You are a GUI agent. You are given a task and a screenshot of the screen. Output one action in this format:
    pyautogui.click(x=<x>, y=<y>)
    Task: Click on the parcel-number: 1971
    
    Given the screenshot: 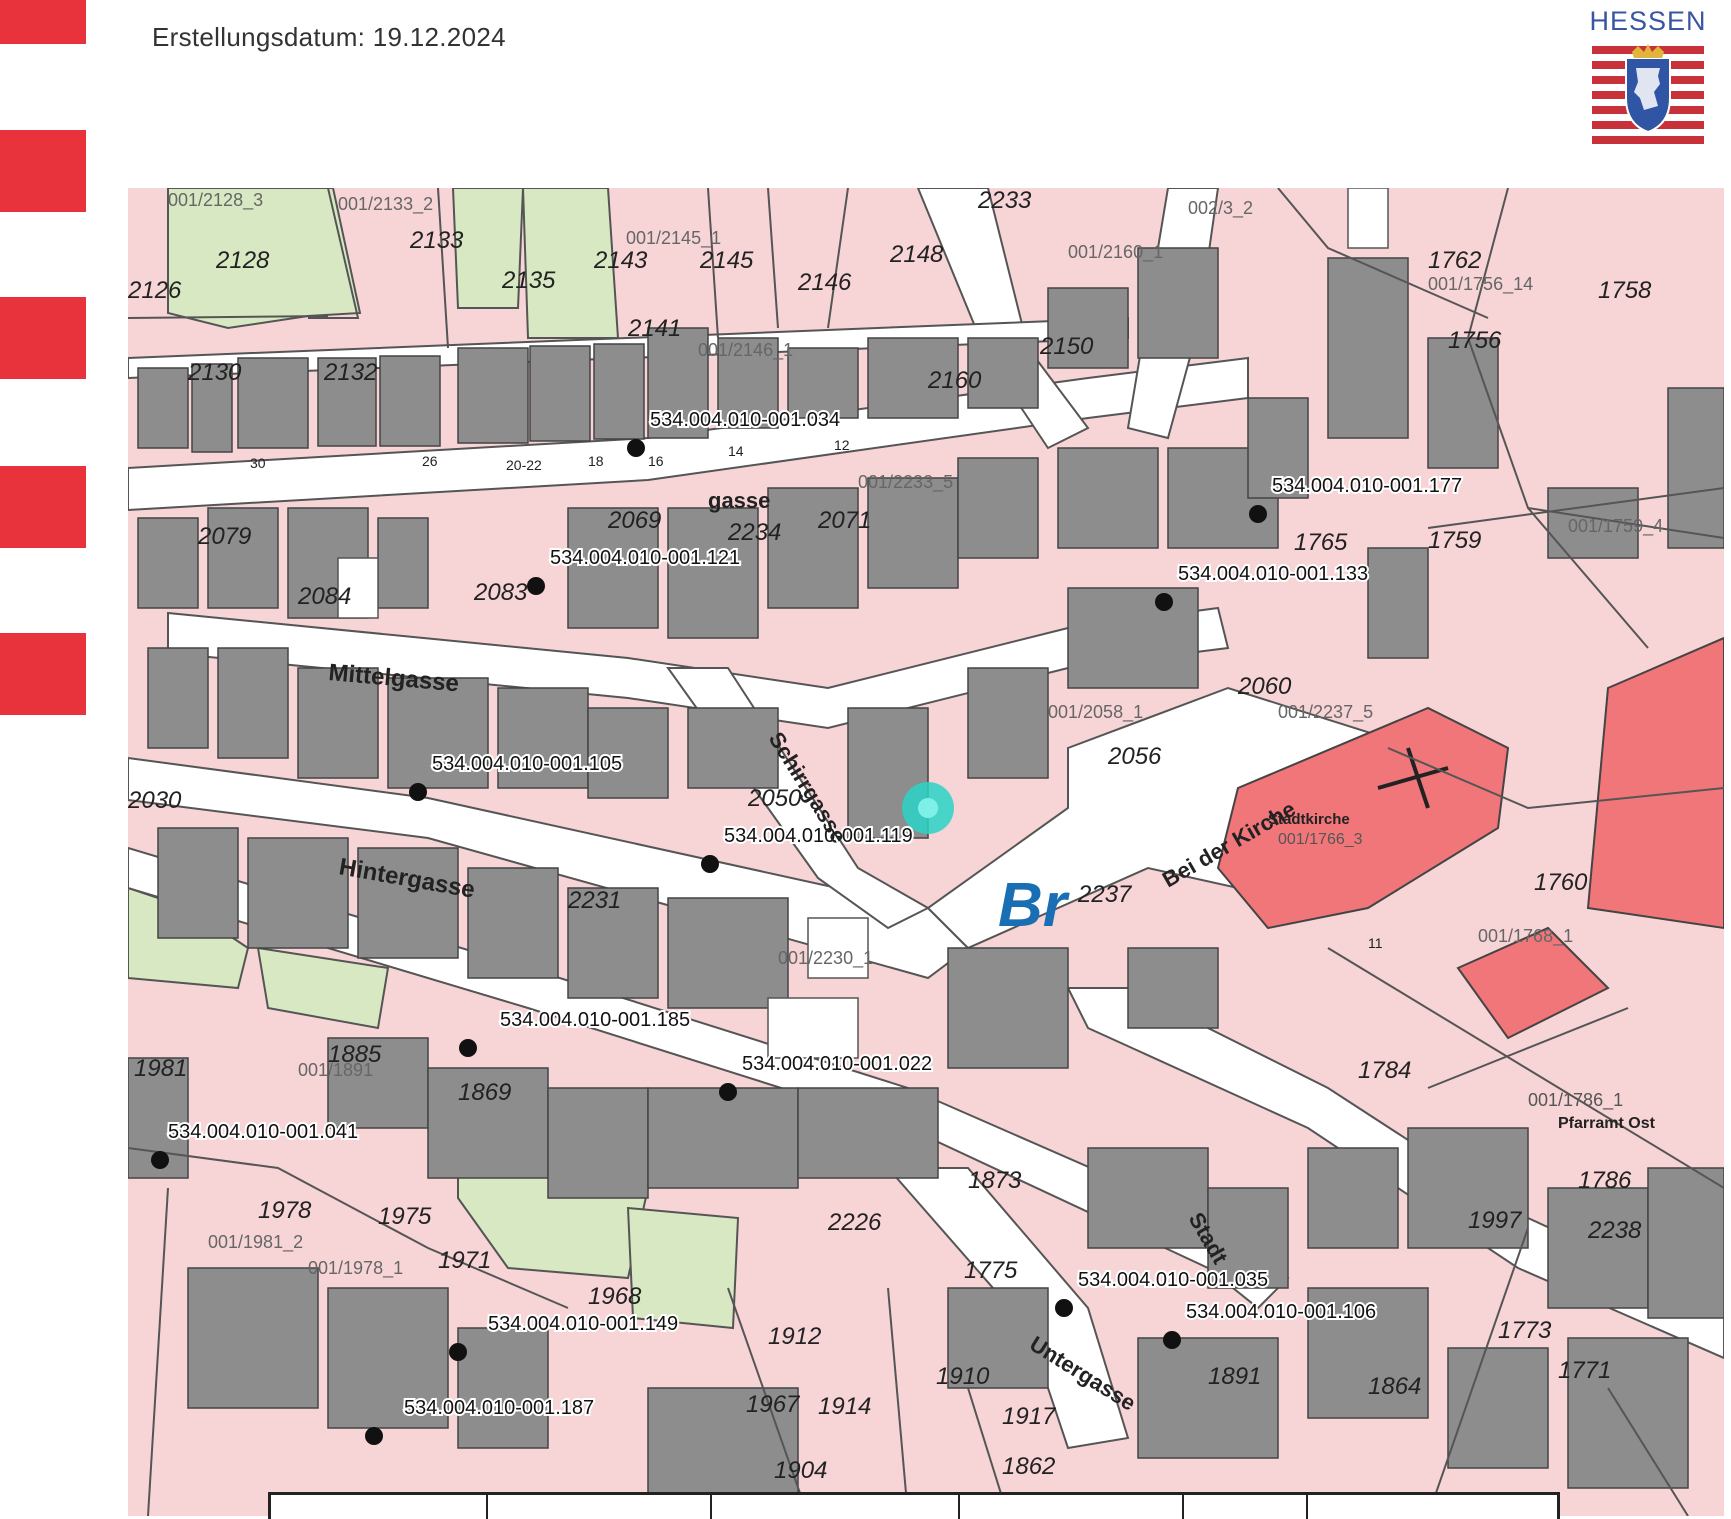 What is the action you would take?
    pyautogui.click(x=464, y=1260)
    